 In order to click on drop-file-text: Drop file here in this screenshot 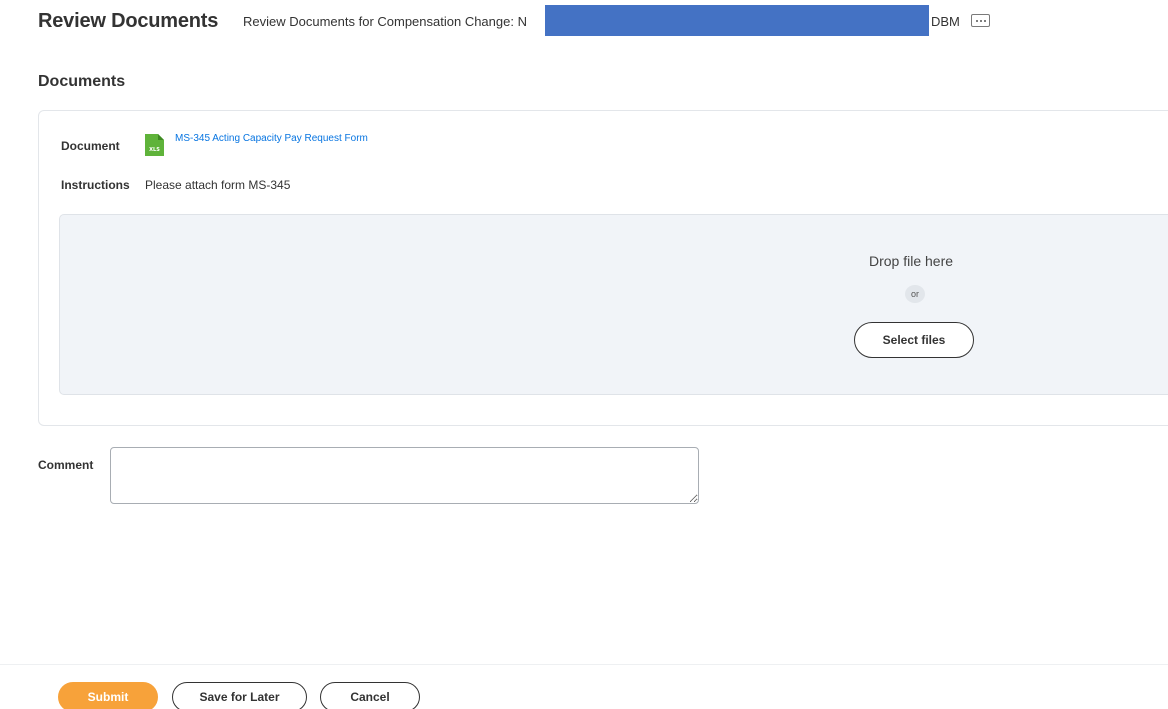, I will do `click(911, 261)`.